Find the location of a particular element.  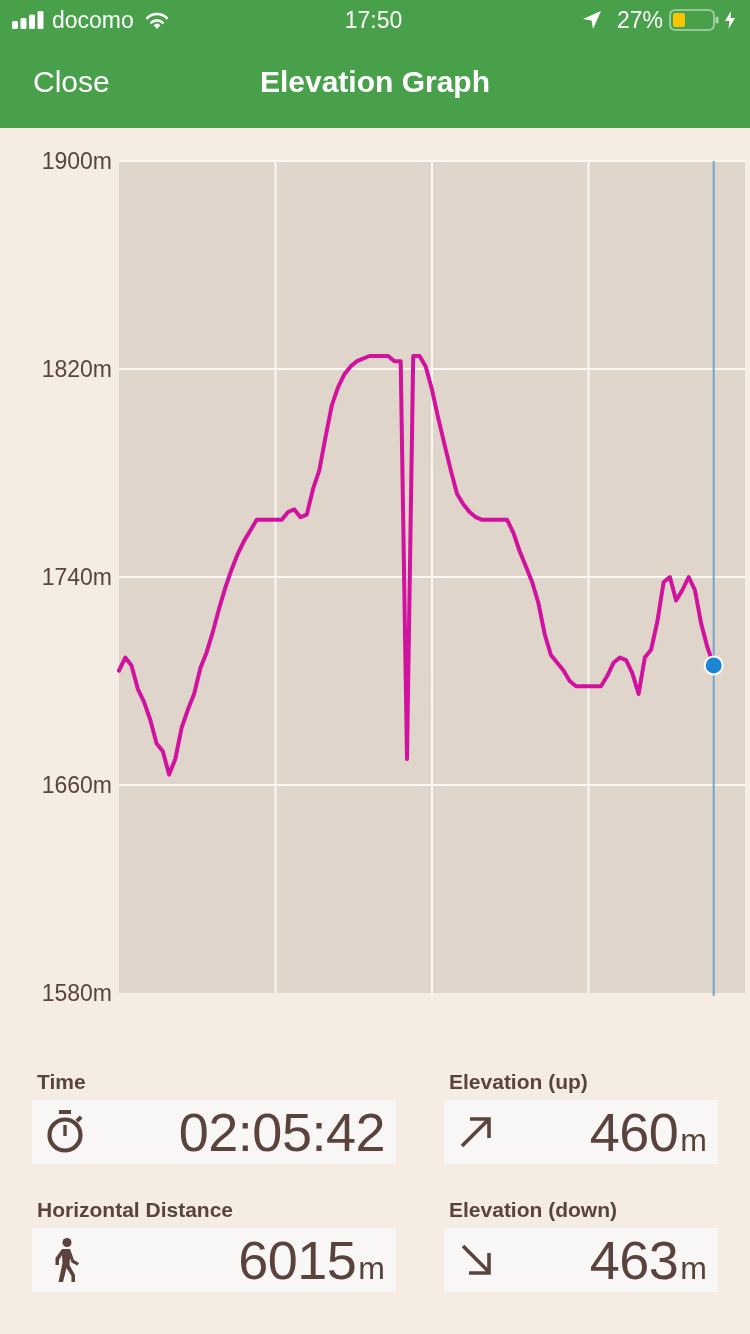

y-axis-label: 1820m is located at coordinates (76, 369).